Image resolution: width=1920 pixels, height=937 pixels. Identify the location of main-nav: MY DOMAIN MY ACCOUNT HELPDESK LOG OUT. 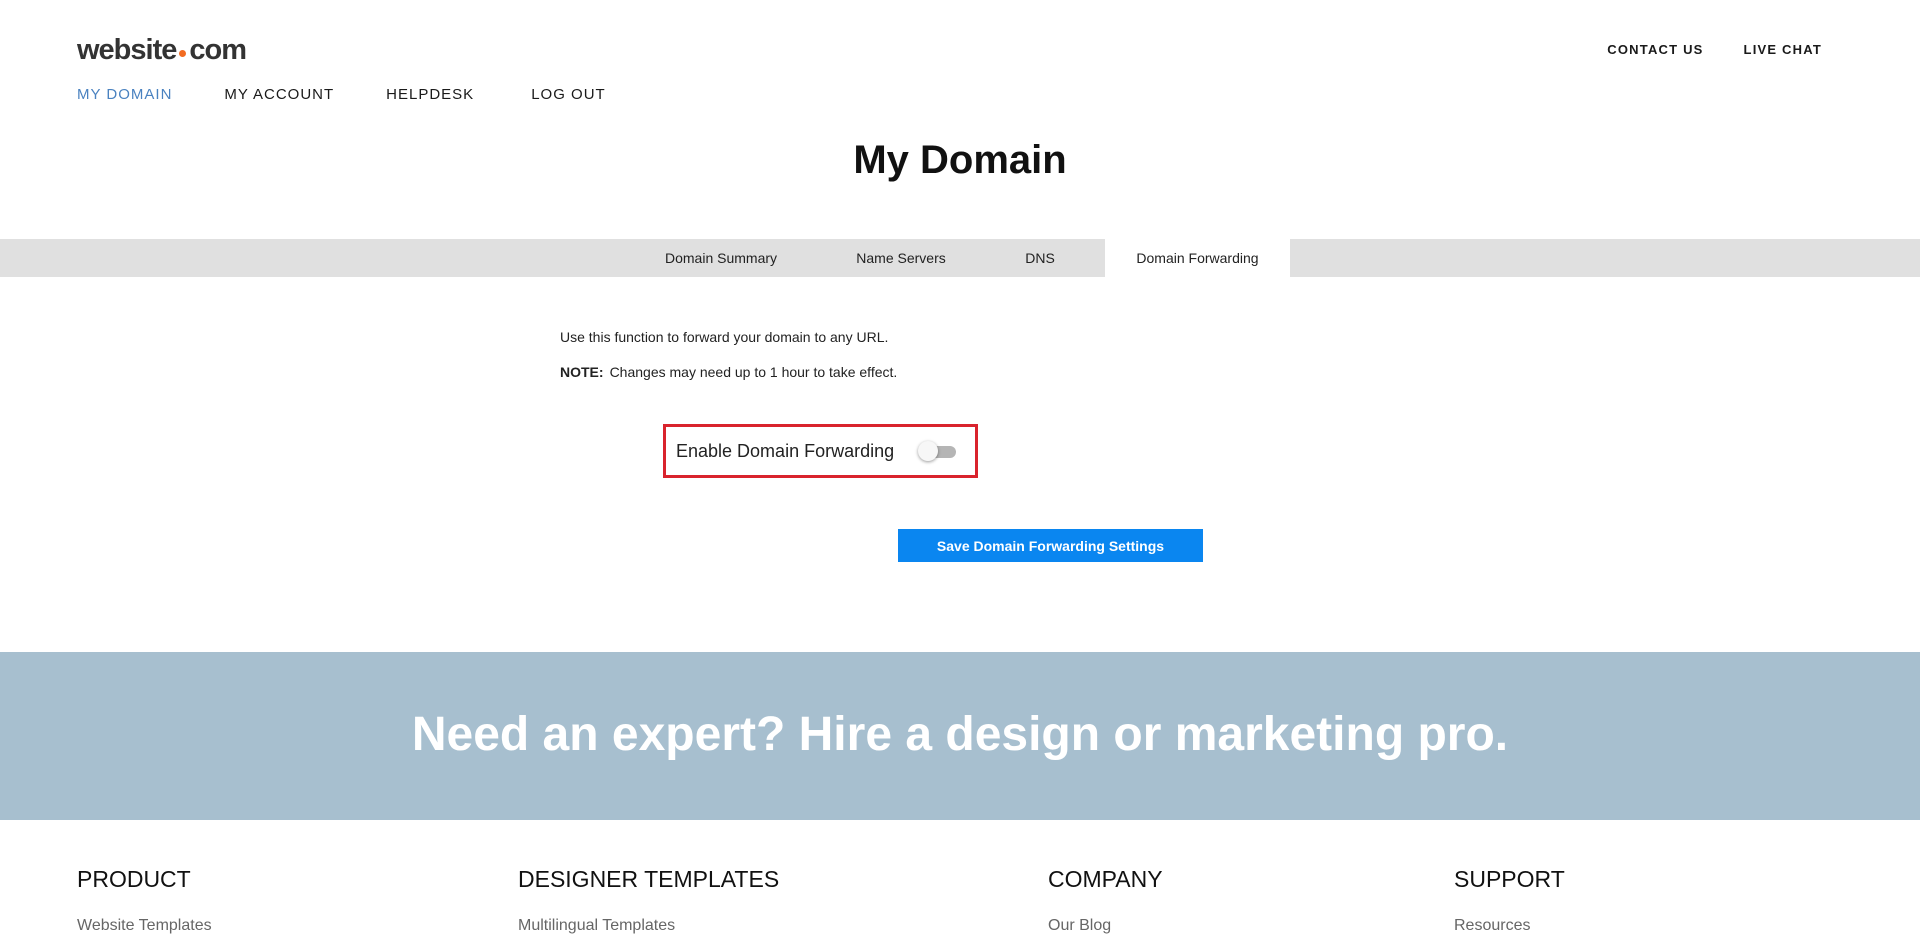
(341, 94).